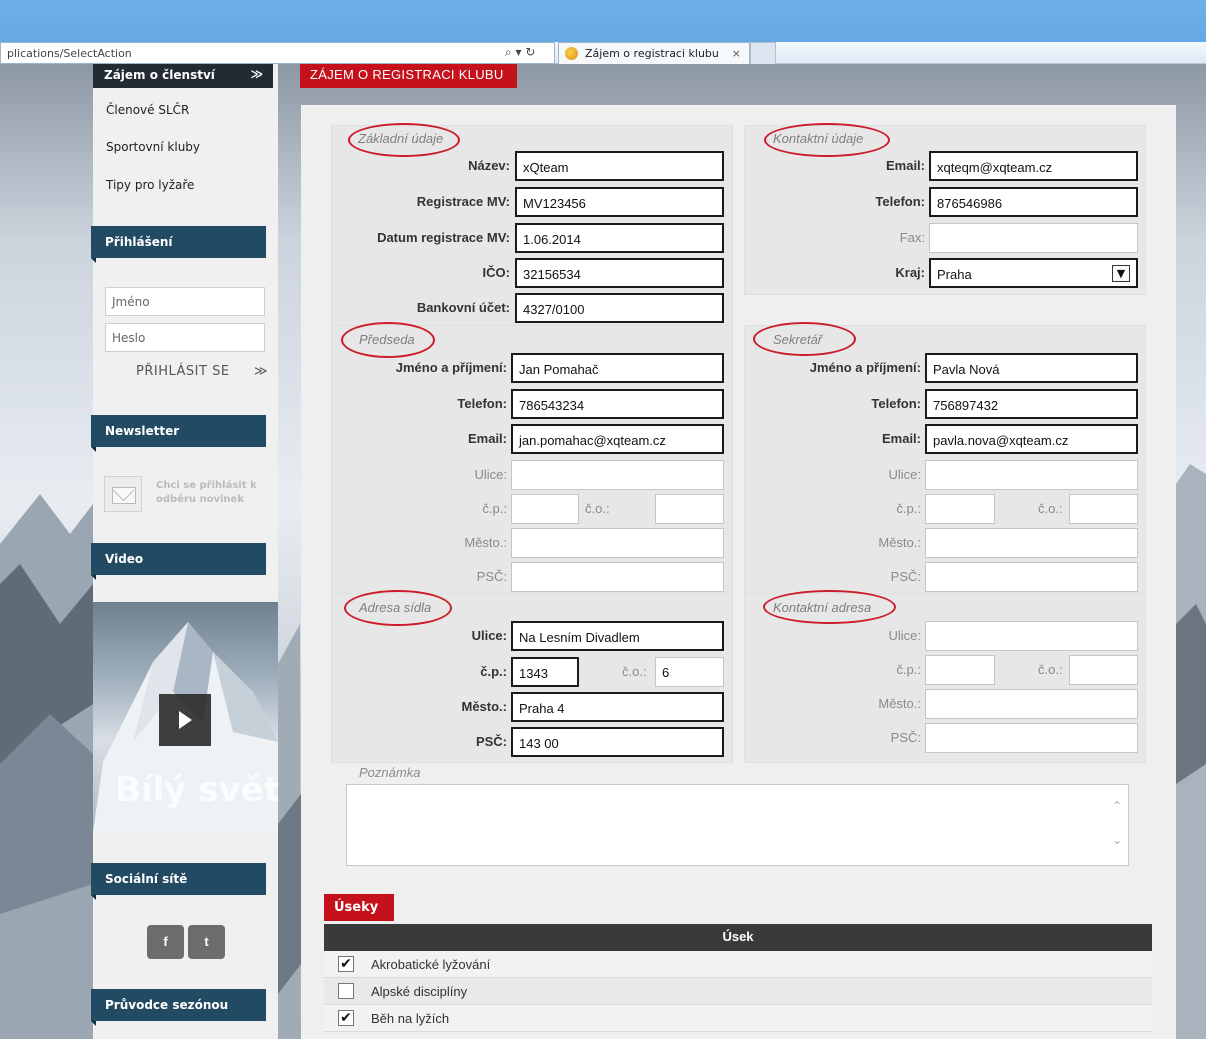 The image size is (1206, 1039). Describe the element at coordinates (1033, 273) in the screenshot. I see `region-select: Praha ▼` at that location.